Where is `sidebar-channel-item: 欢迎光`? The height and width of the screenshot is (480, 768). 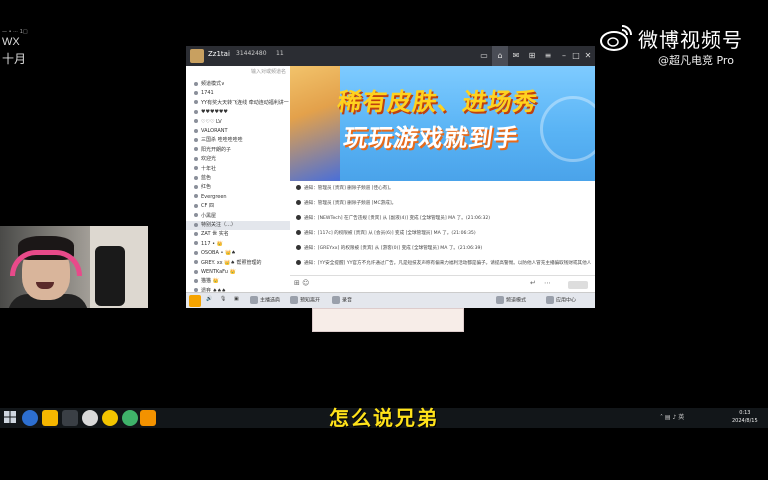
sidebar-channel-item: 欢迎光 is located at coordinates (238, 159).